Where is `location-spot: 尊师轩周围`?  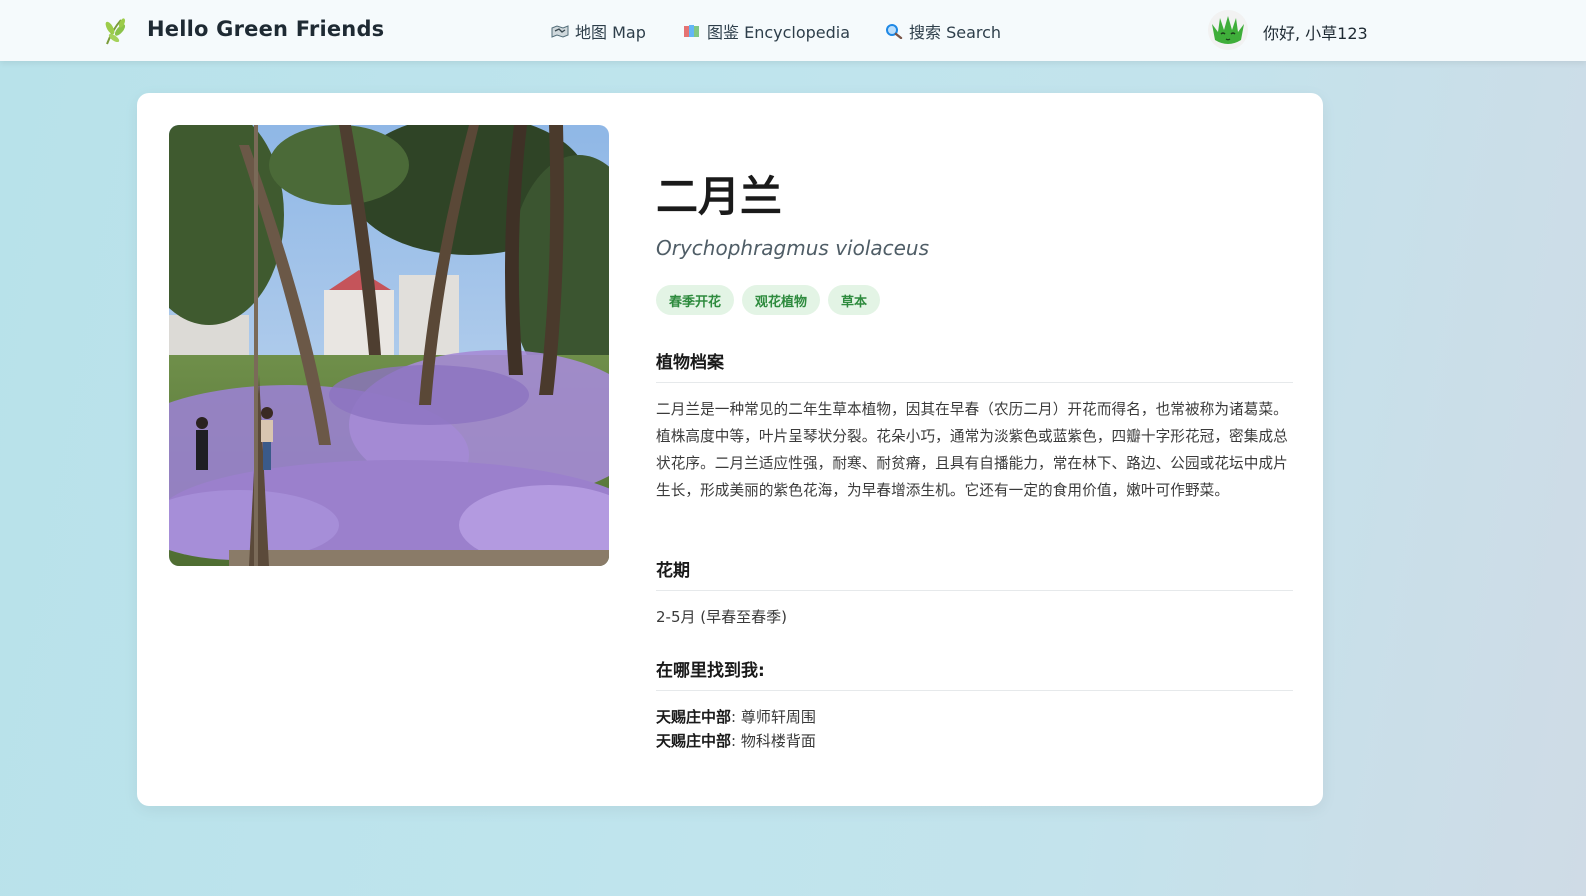
location-spot: 尊师轩周围 is located at coordinates (778, 717).